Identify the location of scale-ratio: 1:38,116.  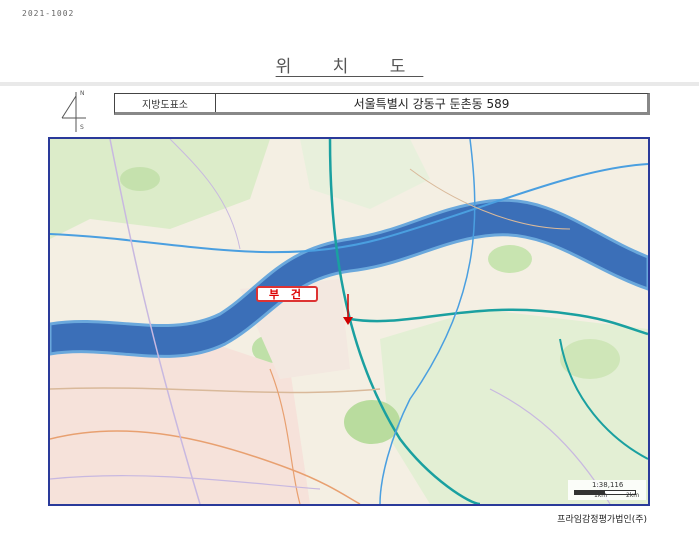
(608, 485).